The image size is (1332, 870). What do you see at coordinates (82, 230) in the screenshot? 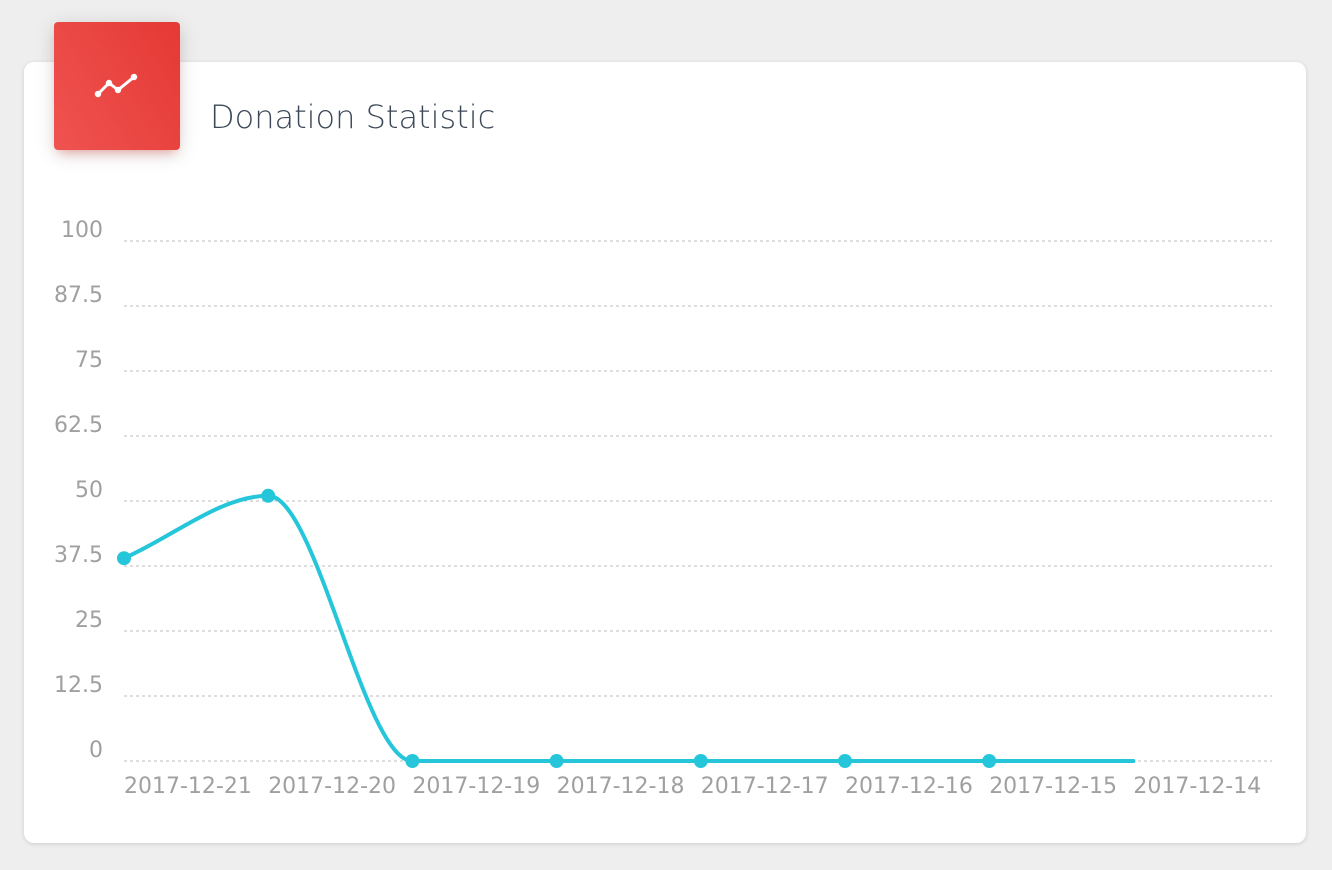
I see `y-tick-label: 100` at bounding box center [82, 230].